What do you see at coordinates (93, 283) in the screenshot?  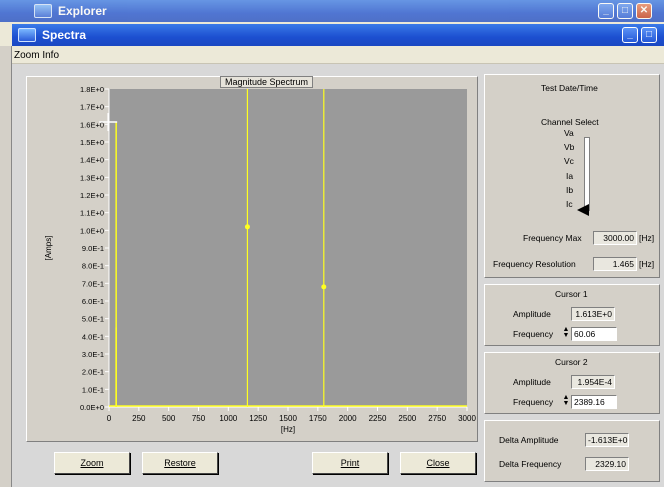 I see `y-tick-label: 7.0E-1` at bounding box center [93, 283].